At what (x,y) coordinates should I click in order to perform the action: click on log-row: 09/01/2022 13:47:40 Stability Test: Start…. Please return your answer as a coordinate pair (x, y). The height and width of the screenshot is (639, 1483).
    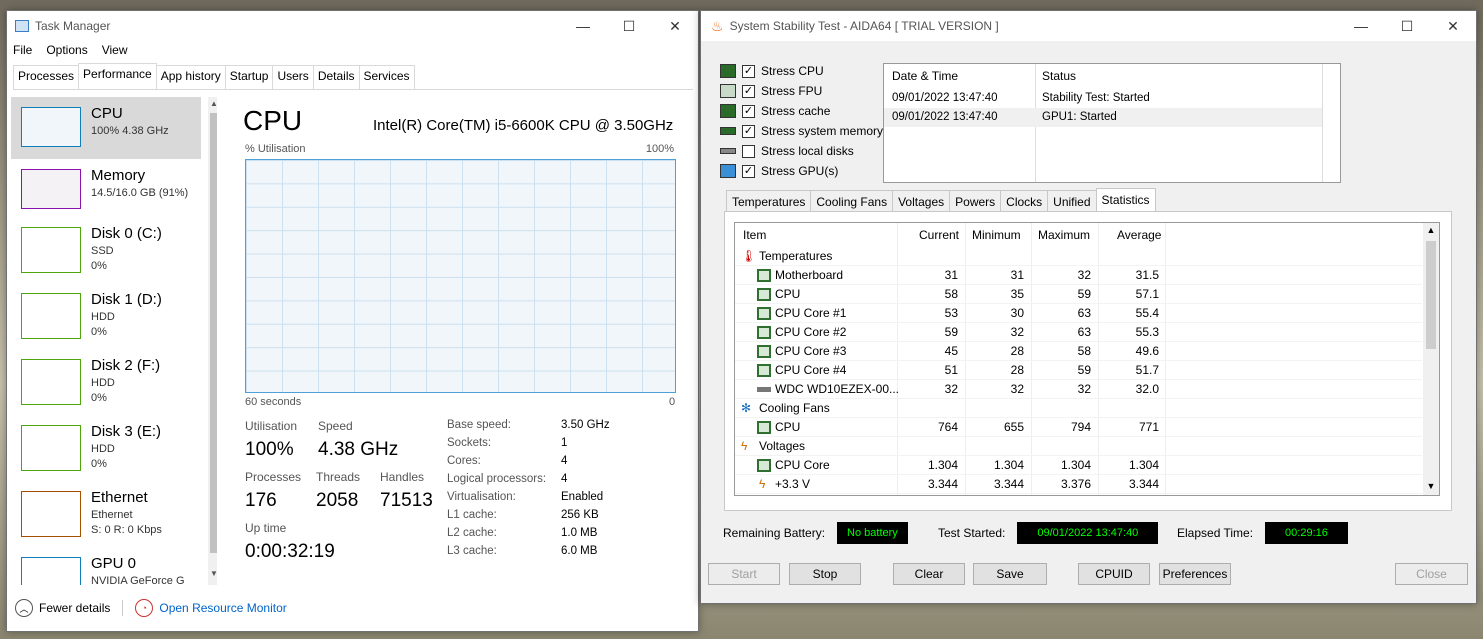
    Looking at the image, I should click on (1103, 98).